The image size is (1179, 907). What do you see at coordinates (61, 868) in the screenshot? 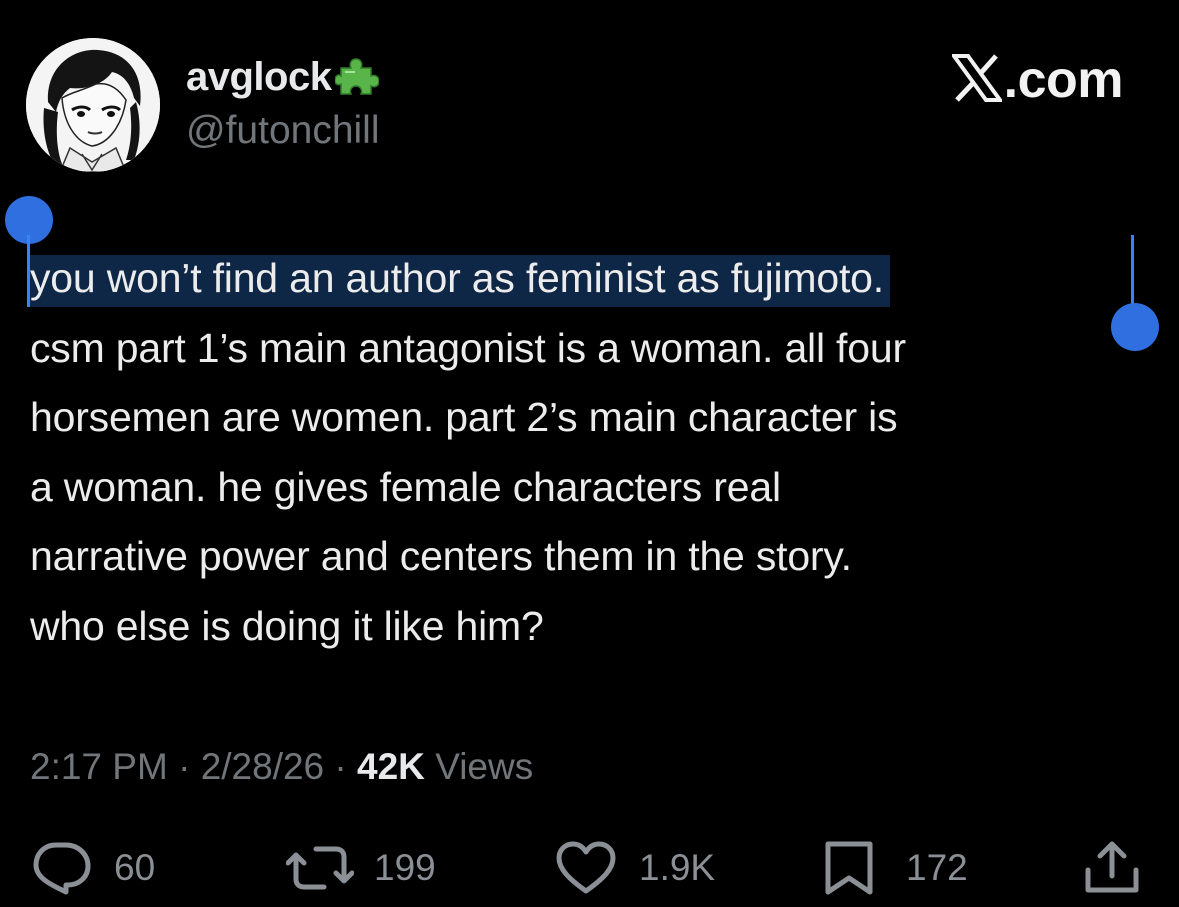
I see `reply-icon` at bounding box center [61, 868].